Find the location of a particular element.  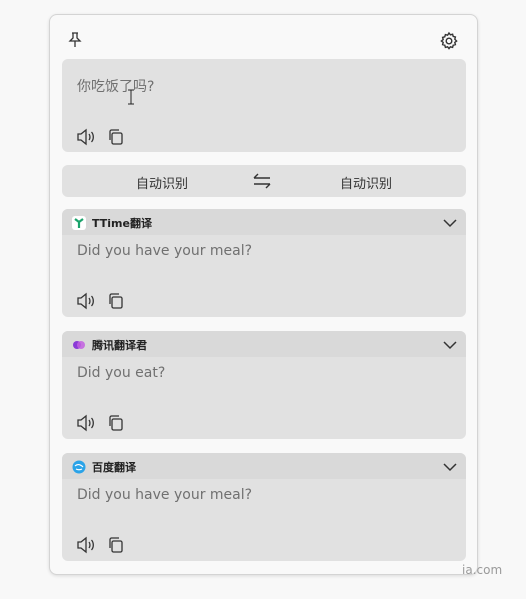

result-card-ttime: TTime翻译 Did you have your meal? is located at coordinates (264, 263).